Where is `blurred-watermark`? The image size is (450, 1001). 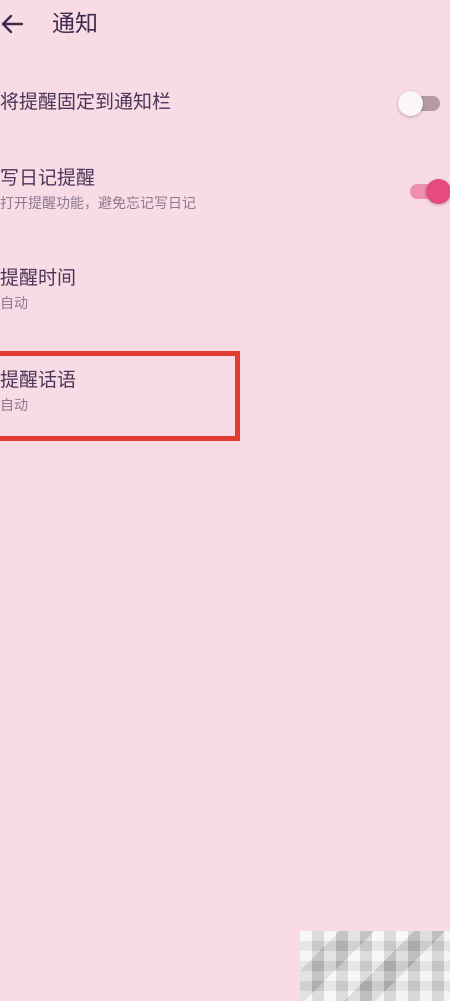 blurred-watermark is located at coordinates (375, 966).